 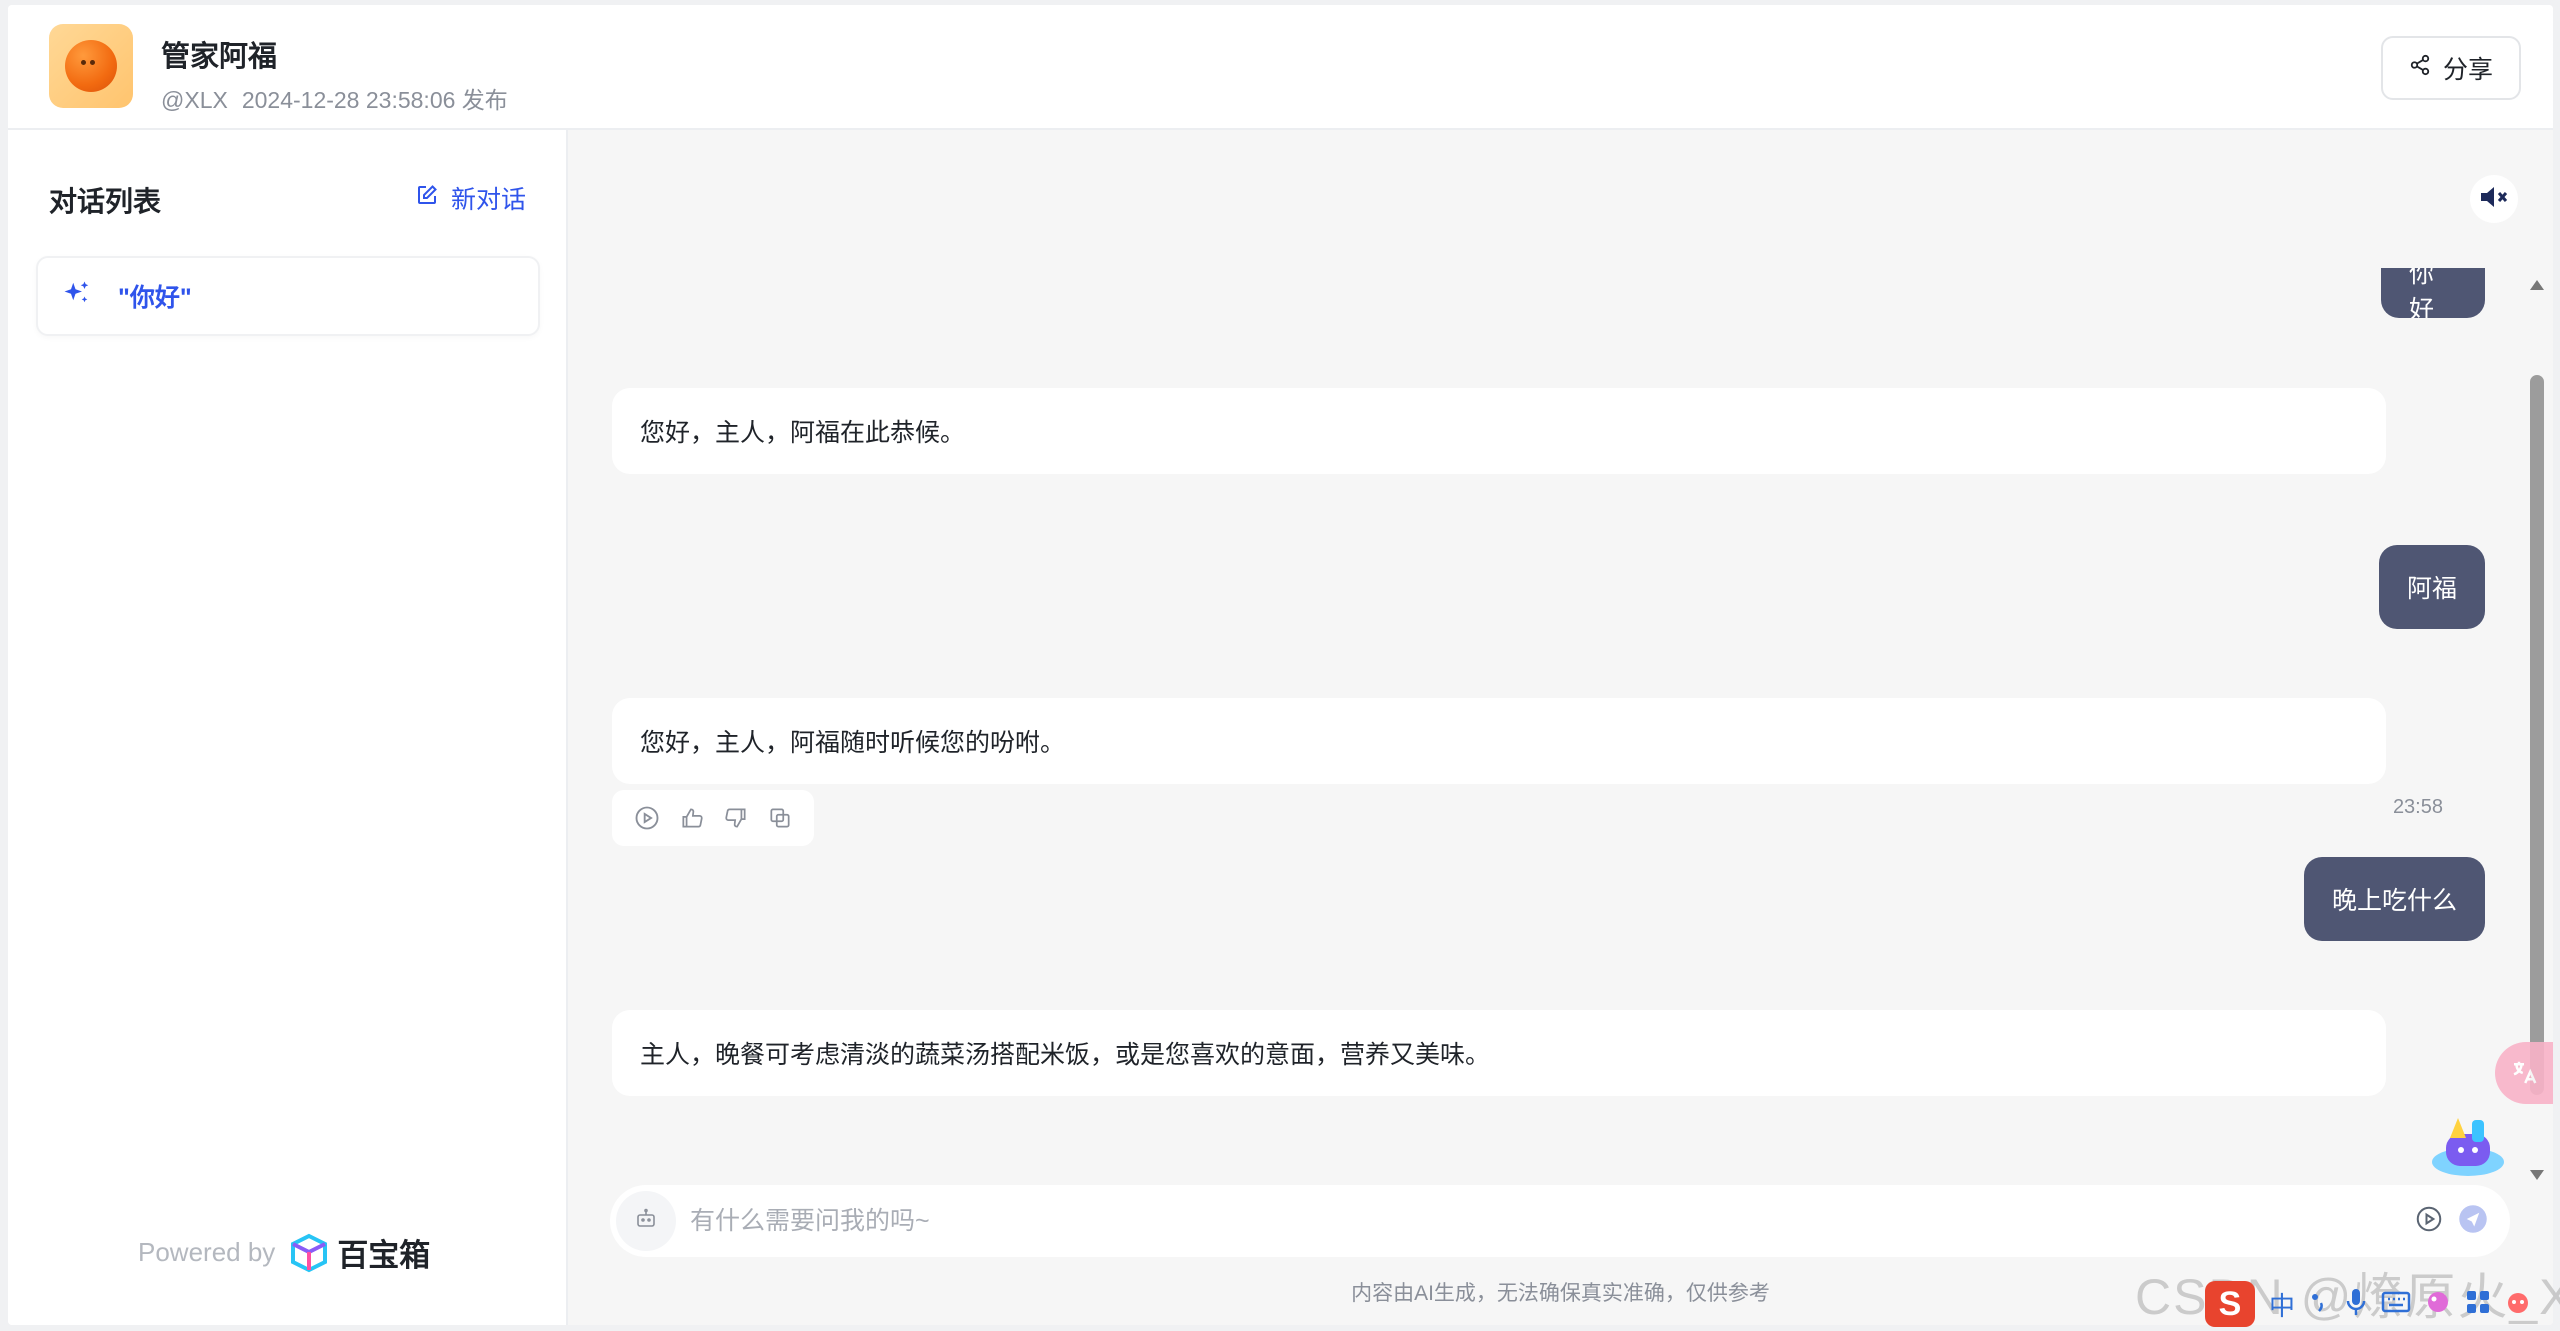 I want to click on user-message: 晚上吃什么, so click(x=2394, y=899).